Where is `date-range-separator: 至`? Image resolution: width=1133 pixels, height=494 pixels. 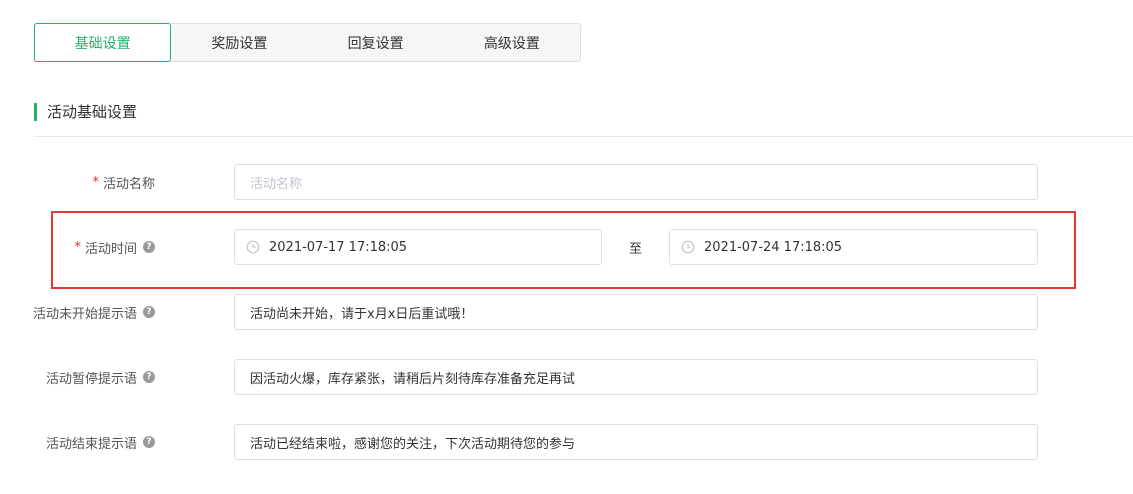
date-range-separator: 至 is located at coordinates (636, 249).